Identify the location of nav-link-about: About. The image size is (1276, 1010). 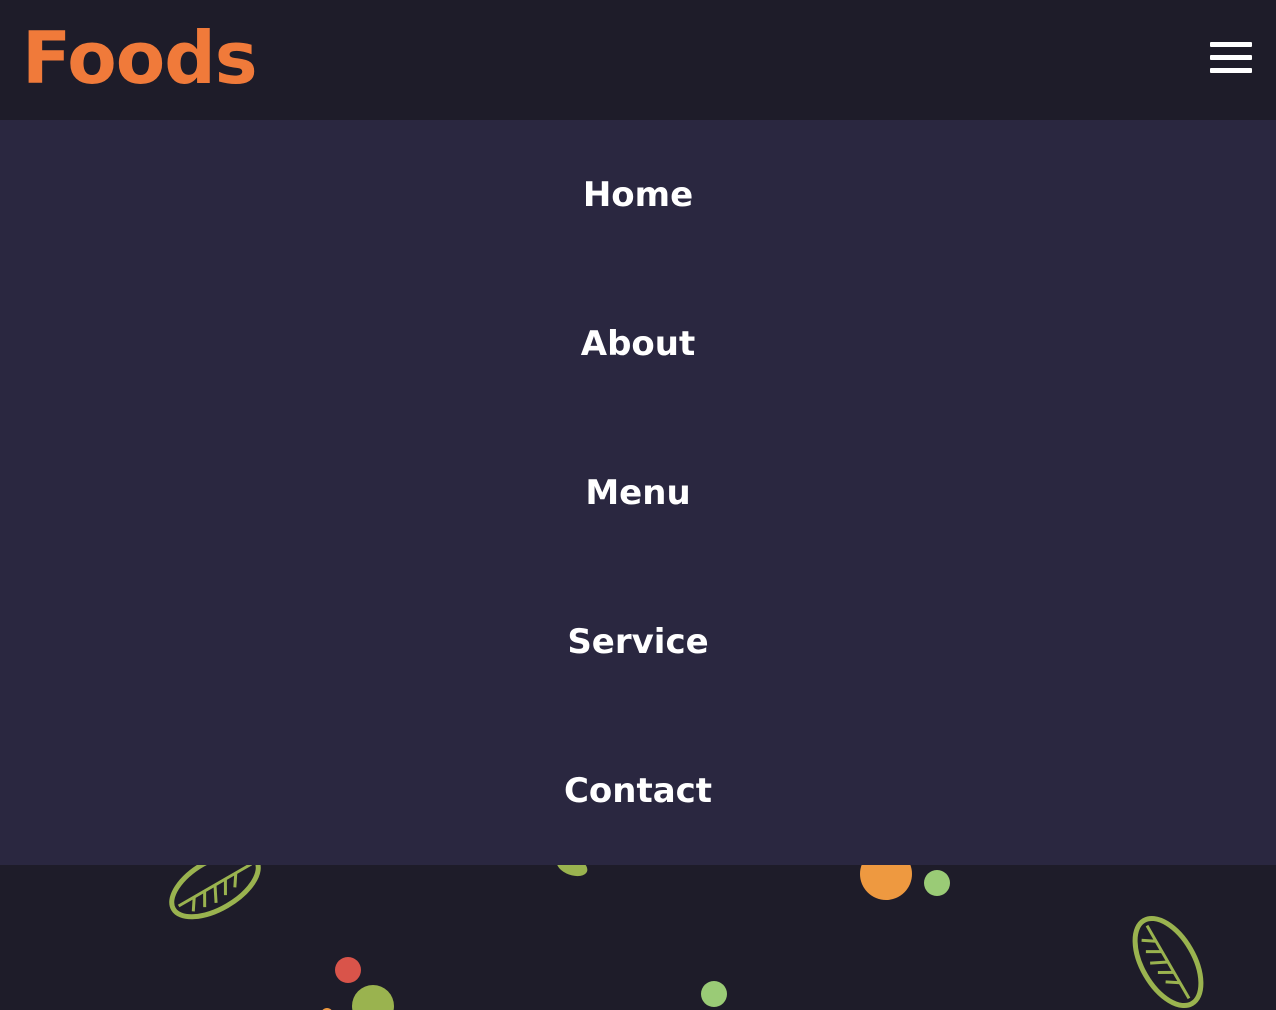
(638, 343).